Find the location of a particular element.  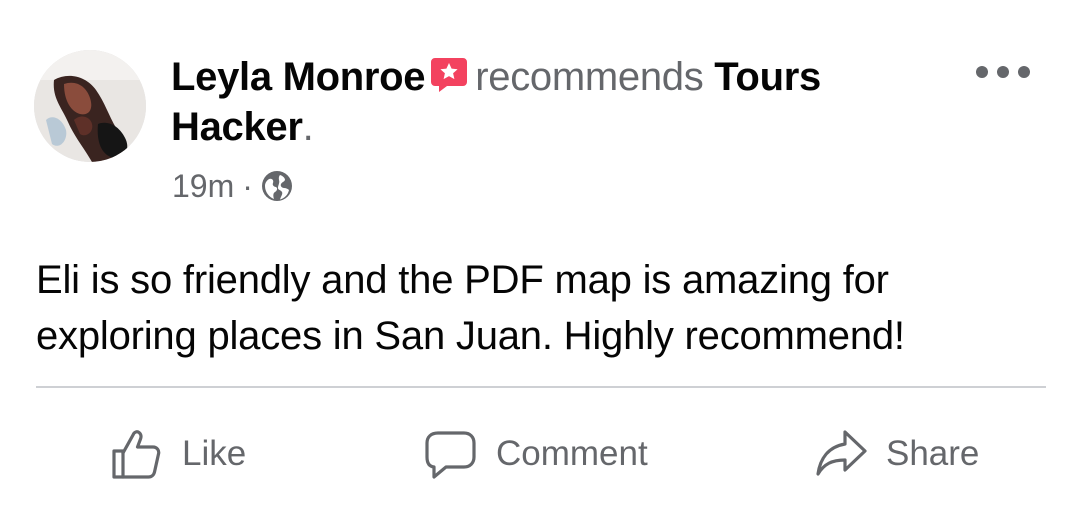

comment-label: Comment is located at coordinates (572, 453).